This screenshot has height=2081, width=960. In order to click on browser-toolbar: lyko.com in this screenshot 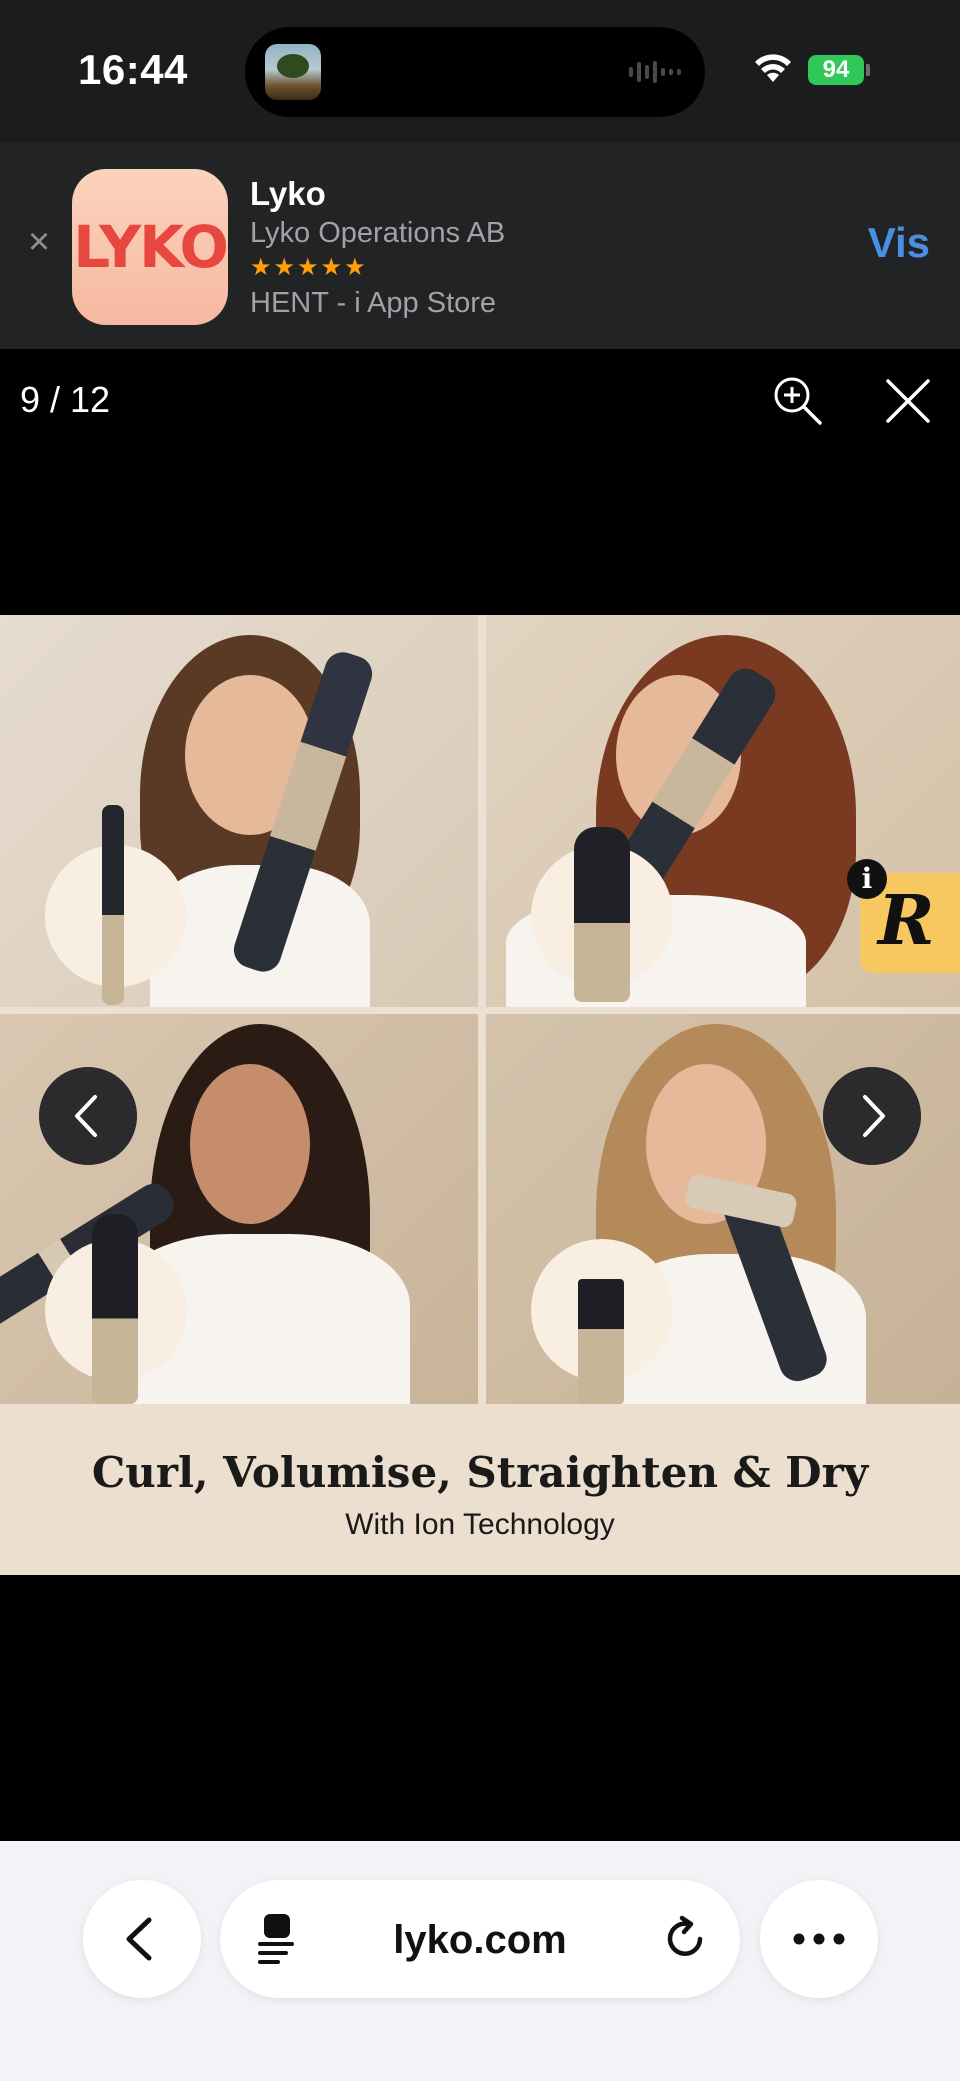, I will do `click(480, 1961)`.